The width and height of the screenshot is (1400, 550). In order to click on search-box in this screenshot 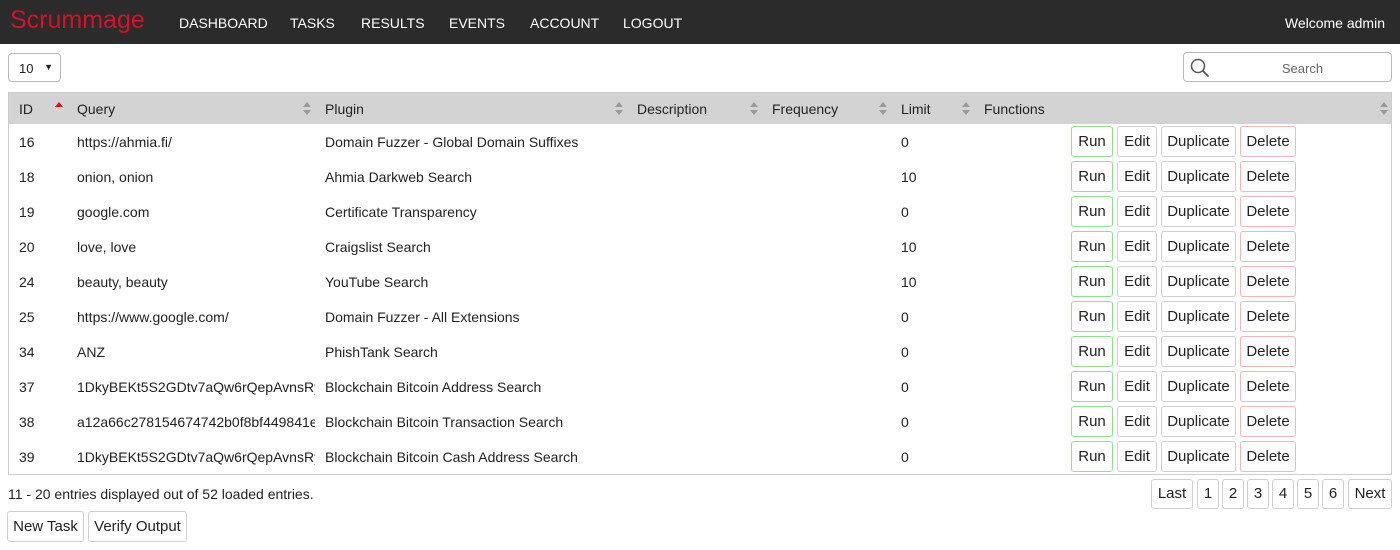, I will do `click(1287, 67)`.